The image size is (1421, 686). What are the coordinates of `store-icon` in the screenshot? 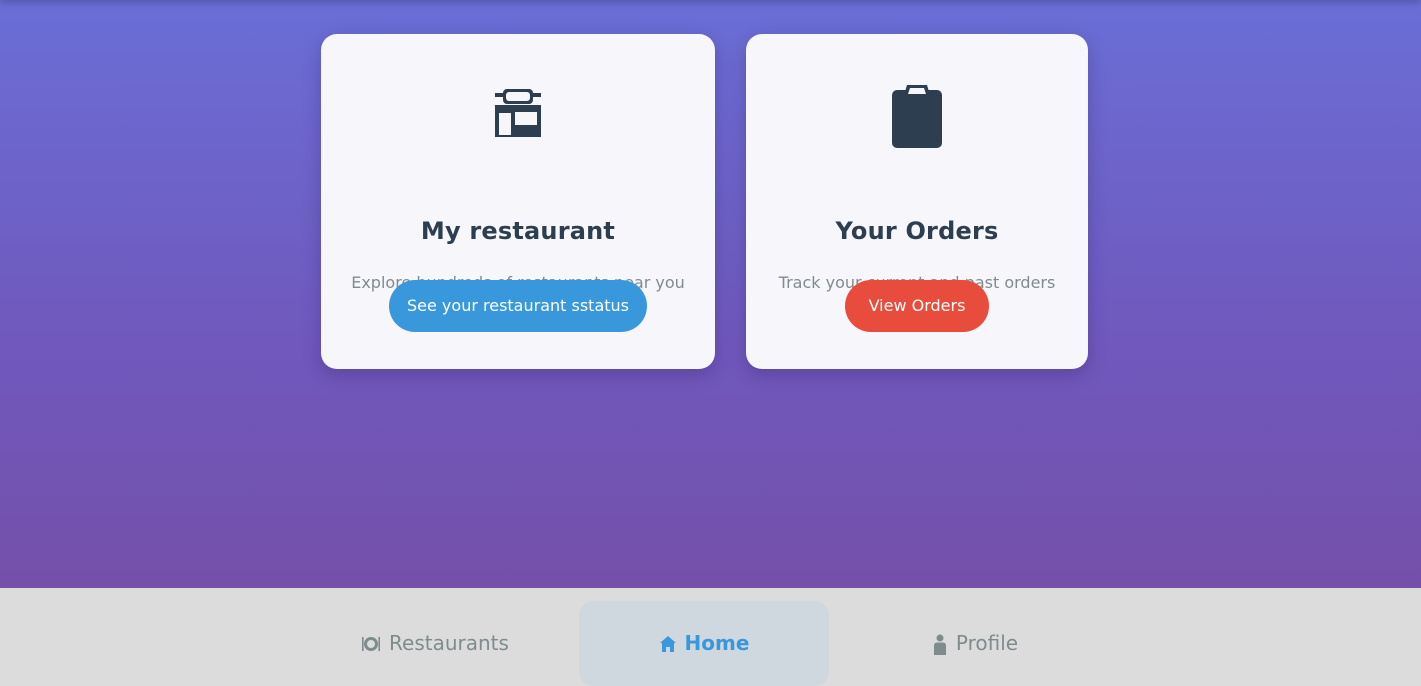 It's located at (518, 117).